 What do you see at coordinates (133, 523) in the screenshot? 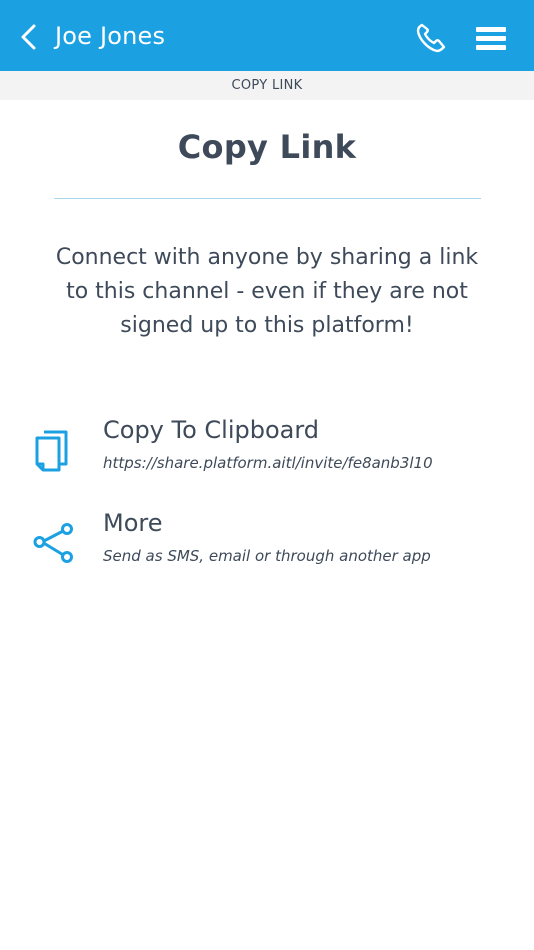
I see `option-title: More` at bounding box center [133, 523].